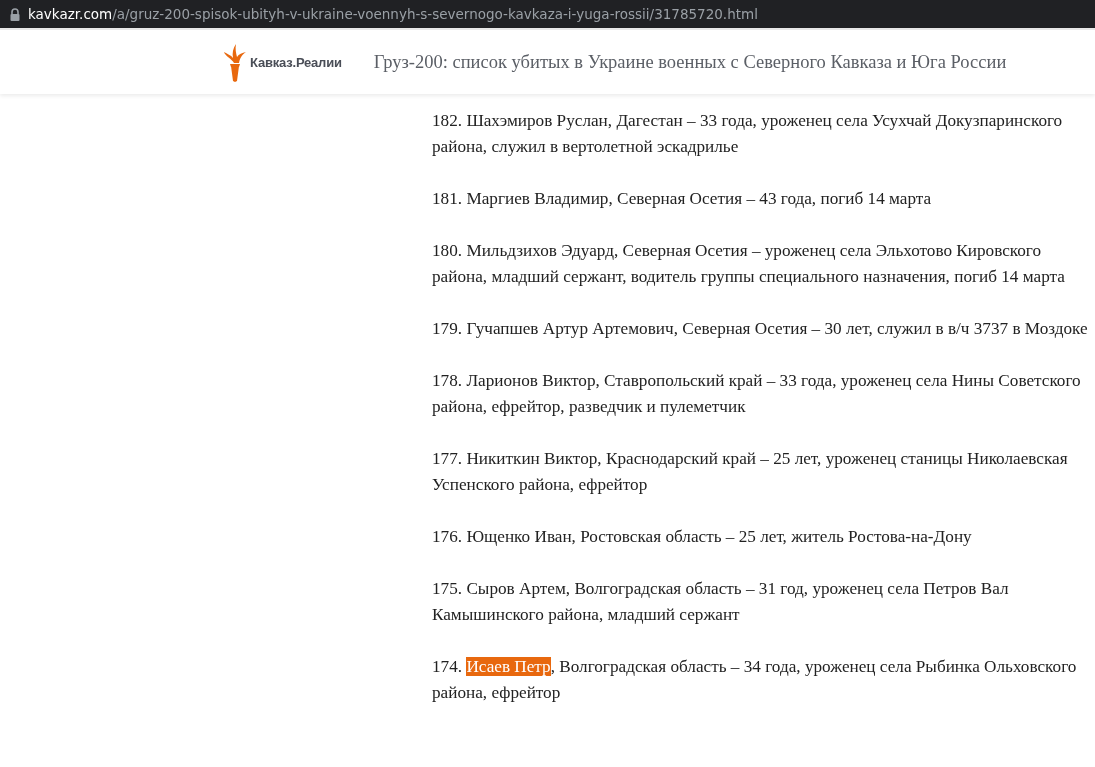  Describe the element at coordinates (393, 14) in the screenshot. I see `url-text: kavkazr.com/a/gruz-200-spisok-ubityh-v-ukraine-voennyh-s-severnogo-kavkaza-i-yuga-rossii/31785720.html` at that location.